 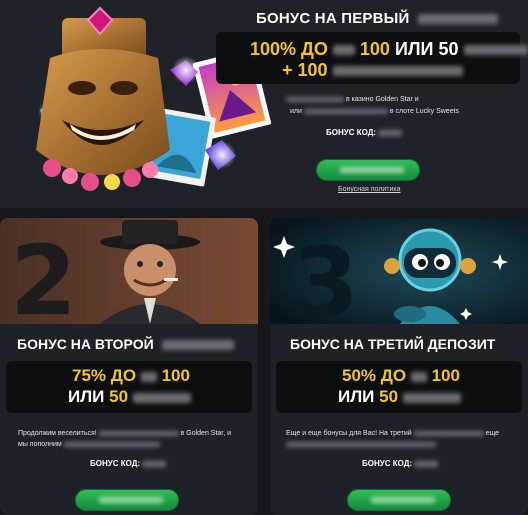 I want to click on second-deposit-claim-button, so click(x=127, y=500).